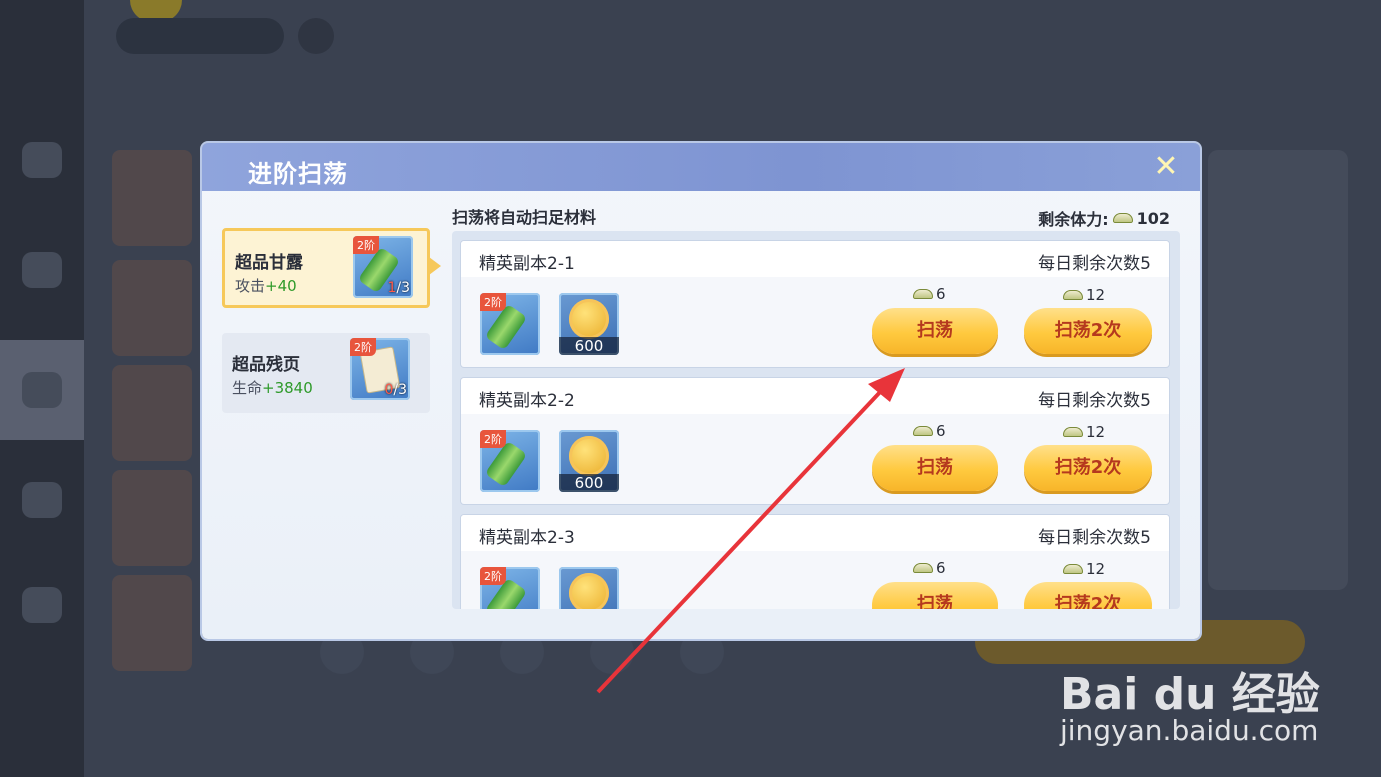 This screenshot has height=777, width=1381. I want to click on tab-stat: 攻击+40, so click(266, 285).